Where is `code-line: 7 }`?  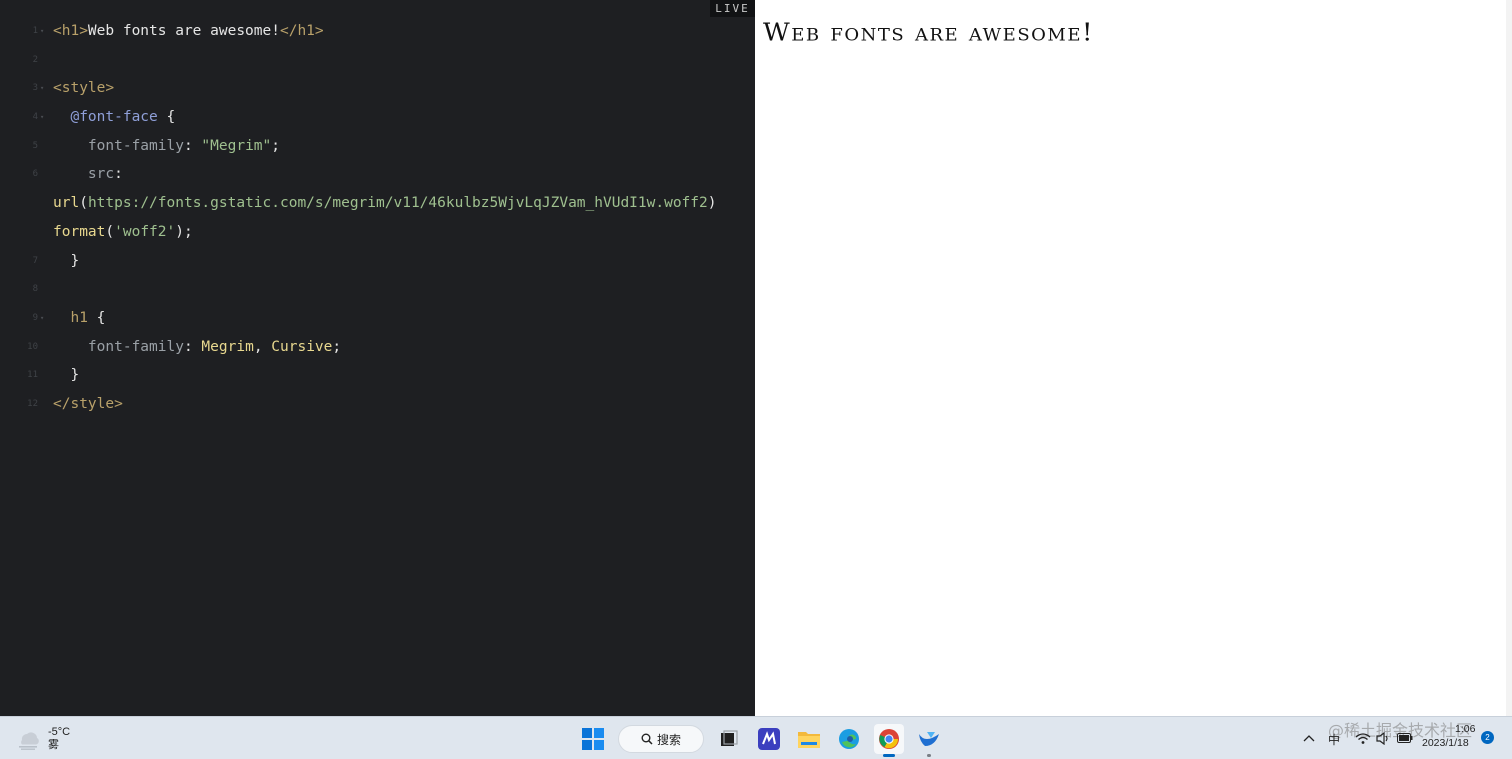 code-line: 7 } is located at coordinates (377, 261).